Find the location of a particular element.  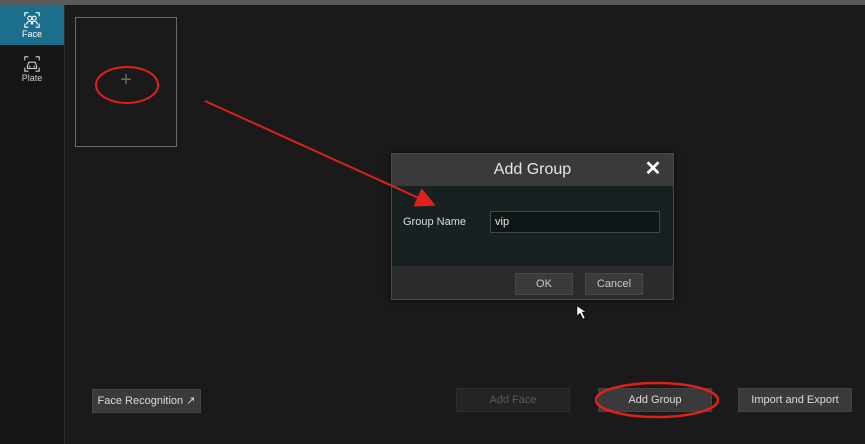

add-group-card: + is located at coordinates (126, 82).